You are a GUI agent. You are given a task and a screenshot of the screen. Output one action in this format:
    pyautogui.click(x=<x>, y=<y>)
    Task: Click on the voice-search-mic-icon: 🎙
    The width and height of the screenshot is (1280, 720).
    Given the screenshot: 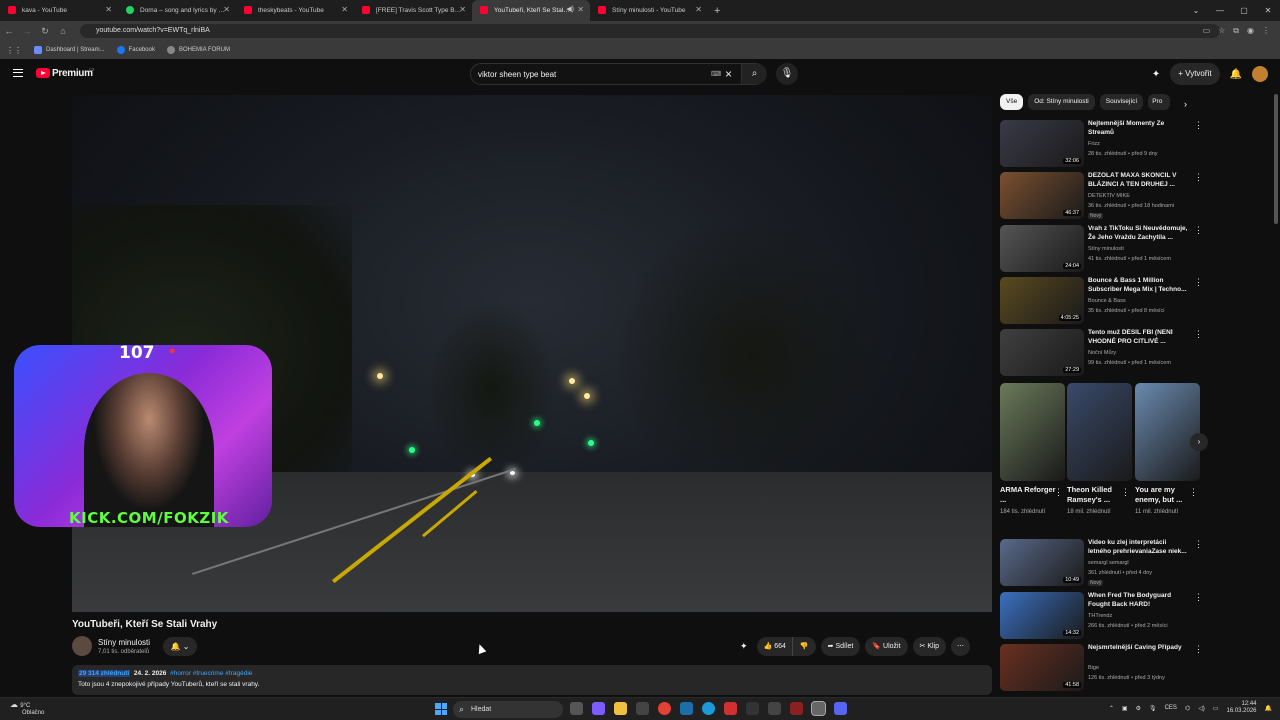 What is the action you would take?
    pyautogui.click(x=787, y=74)
    